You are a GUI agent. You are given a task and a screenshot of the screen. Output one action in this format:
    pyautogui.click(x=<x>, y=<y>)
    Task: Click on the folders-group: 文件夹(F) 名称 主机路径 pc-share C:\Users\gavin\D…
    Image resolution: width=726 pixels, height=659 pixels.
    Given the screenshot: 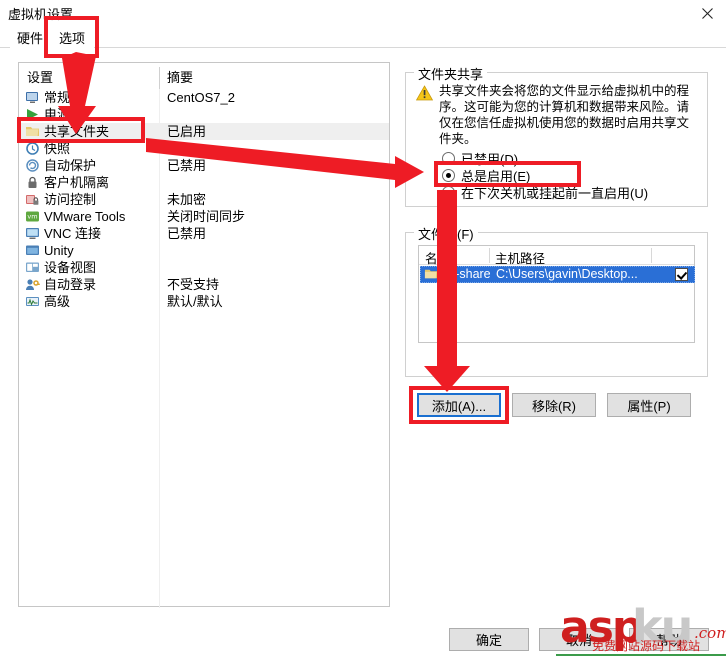 What is the action you would take?
    pyautogui.click(x=556, y=300)
    